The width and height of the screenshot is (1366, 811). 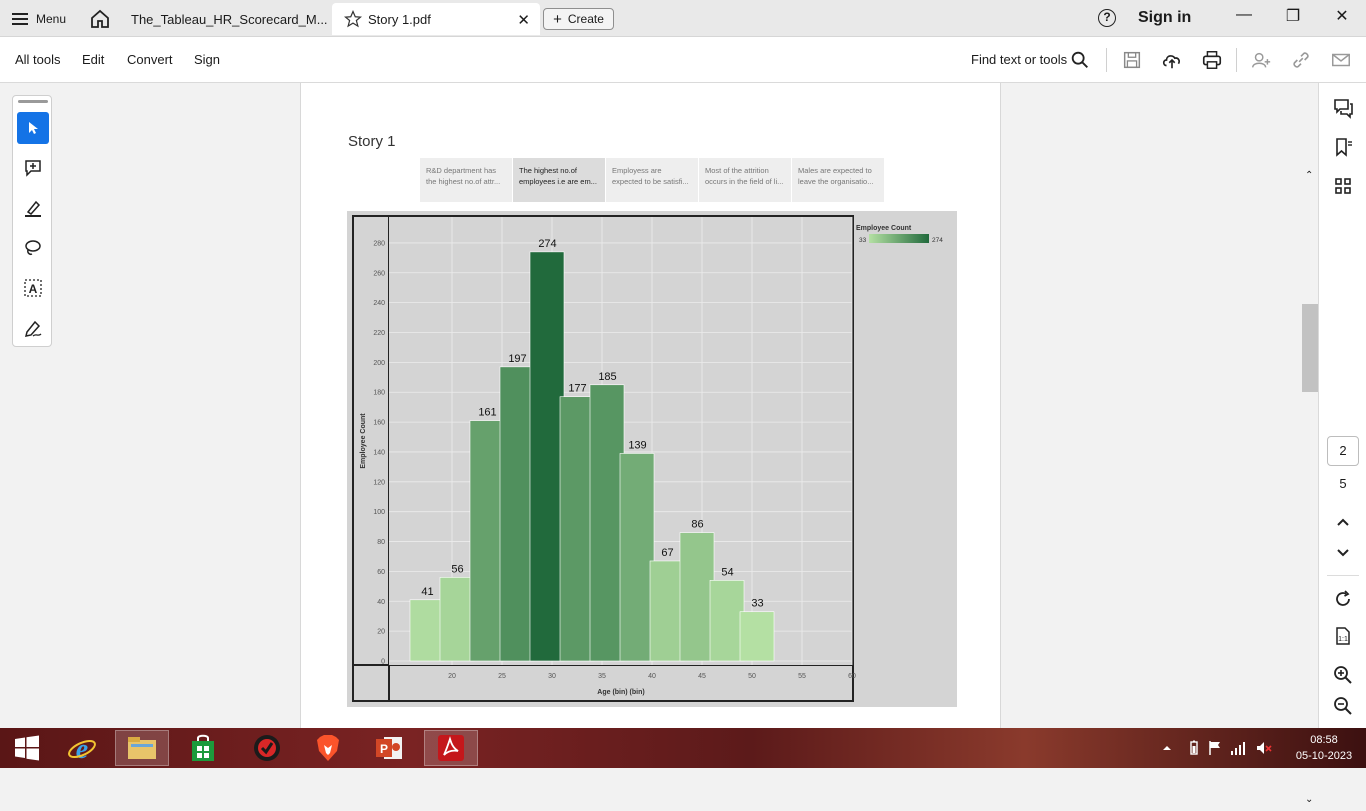 I want to click on svg-text: e, so click(x=82, y=748).